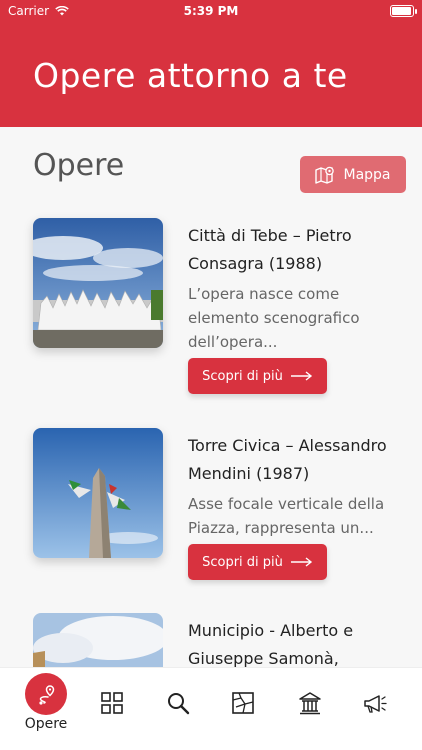 The width and height of the screenshot is (422, 750). What do you see at coordinates (270, 249) in the screenshot?
I see `item-title: Città di Tebe – Pietro Consagra (1988)` at bounding box center [270, 249].